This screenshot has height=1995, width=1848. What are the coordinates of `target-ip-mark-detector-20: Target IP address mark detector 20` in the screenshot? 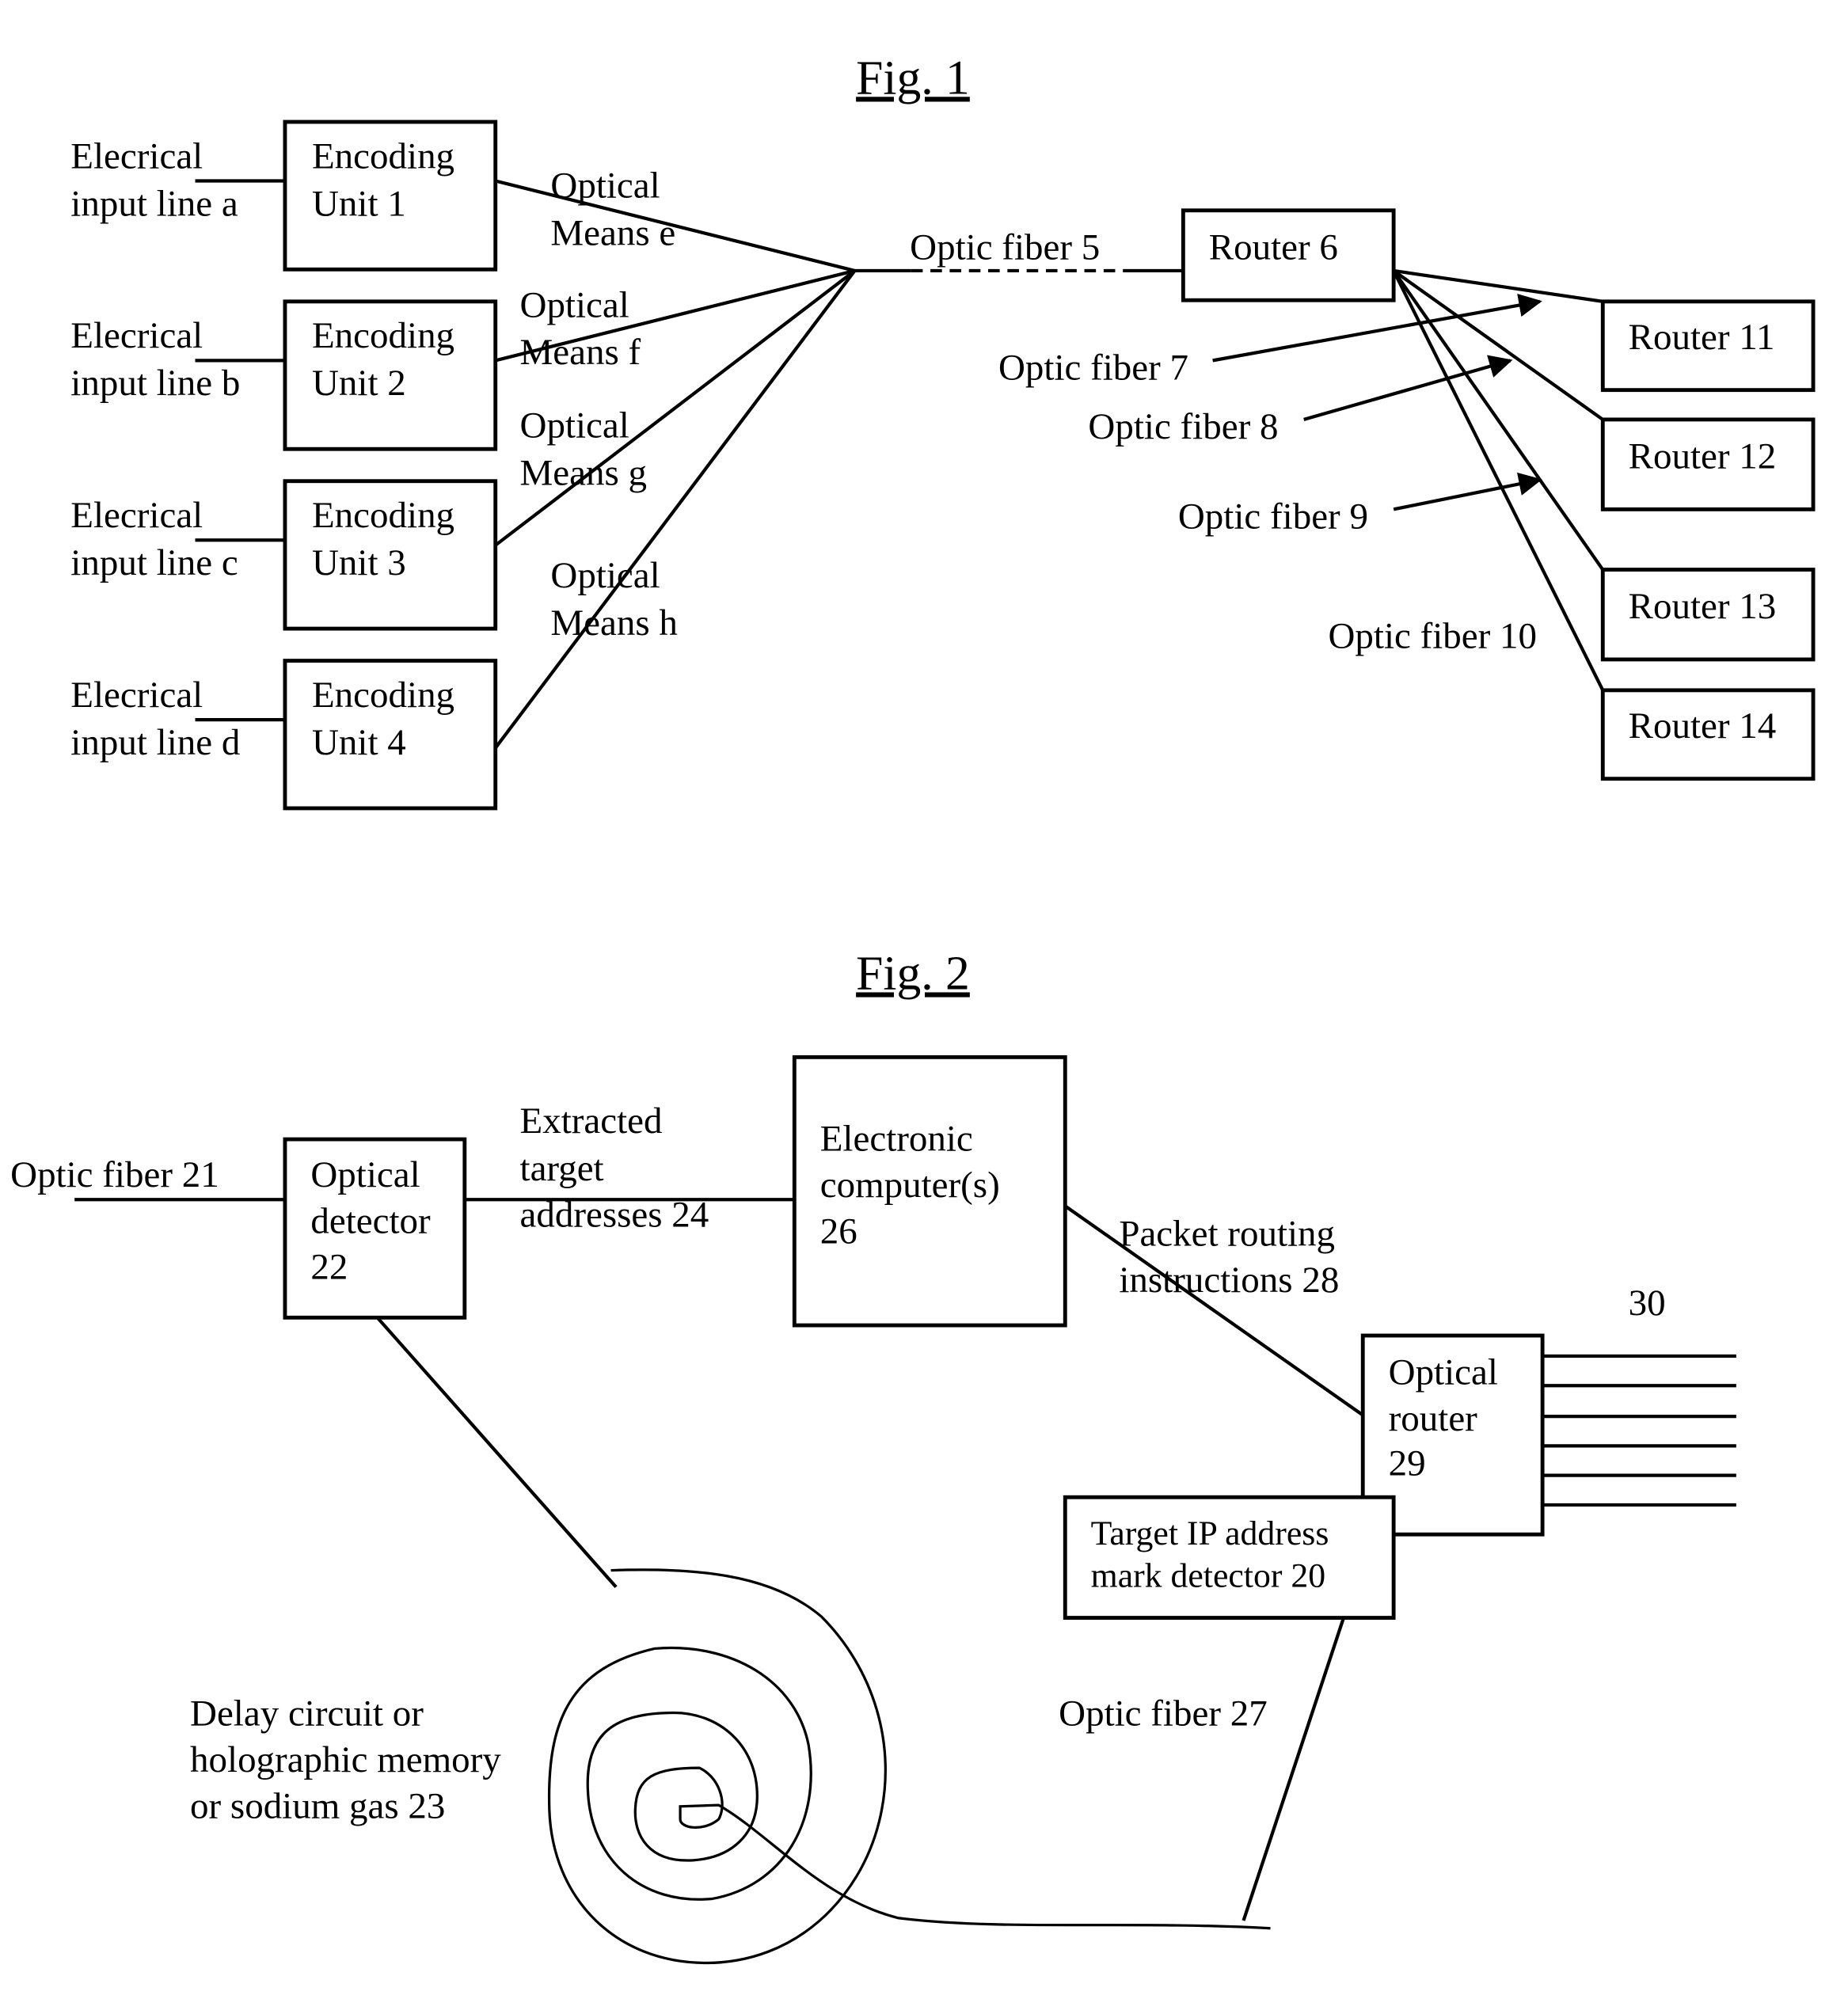 It's located at (1229, 1557).